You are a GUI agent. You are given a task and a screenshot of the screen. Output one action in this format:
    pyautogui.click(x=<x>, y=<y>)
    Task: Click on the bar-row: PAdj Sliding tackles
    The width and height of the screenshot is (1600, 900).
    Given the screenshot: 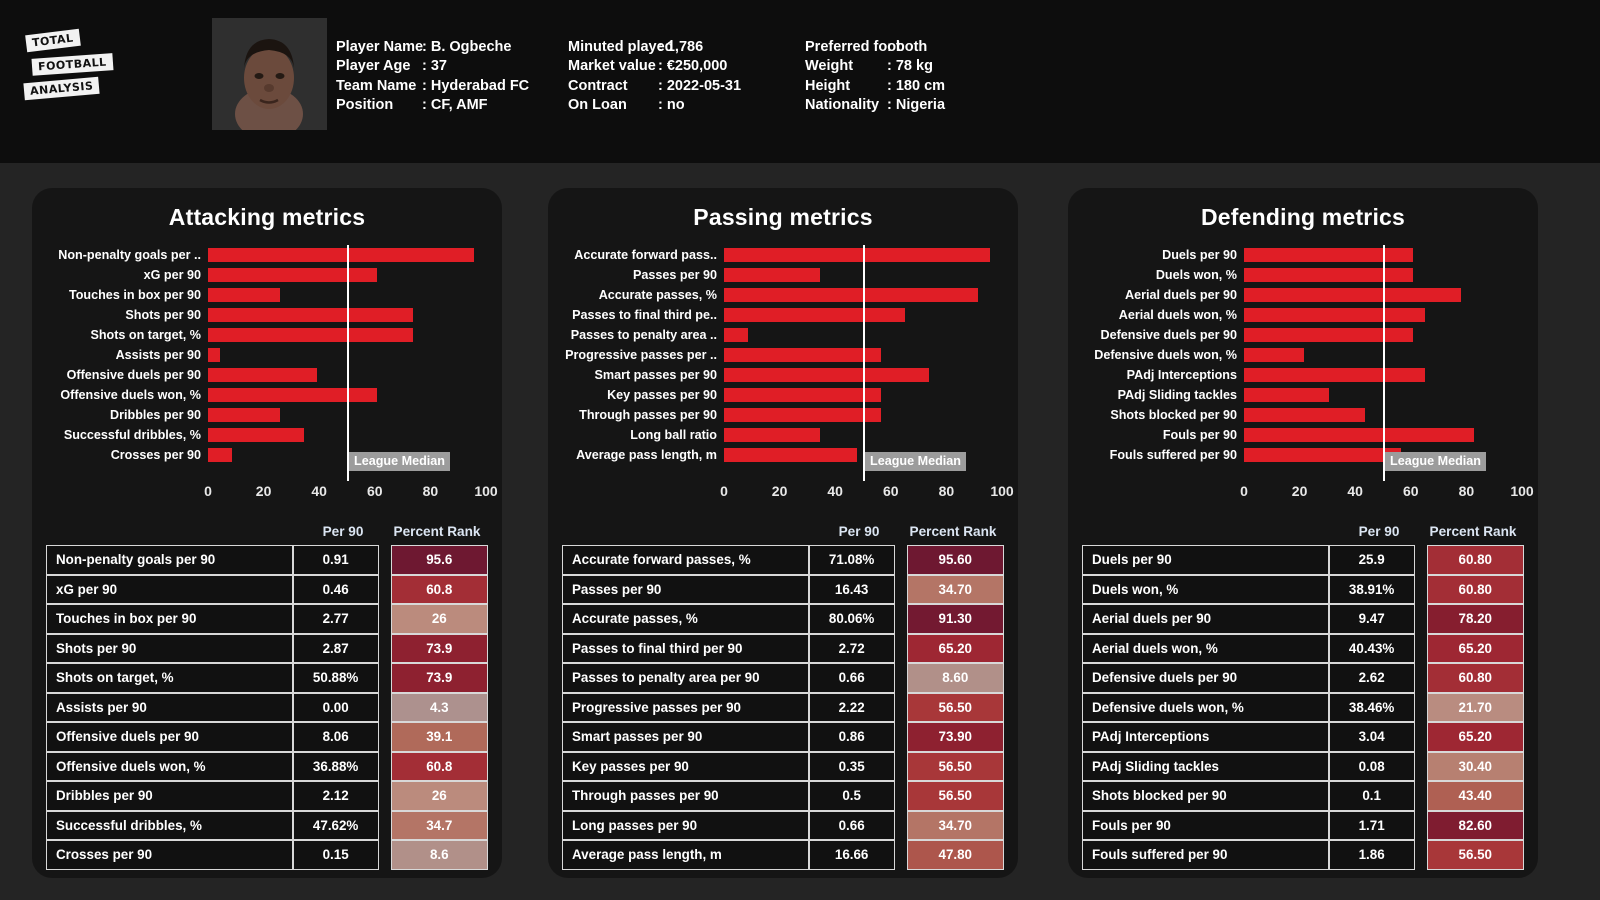 What is the action you would take?
    pyautogui.click(x=1303, y=395)
    